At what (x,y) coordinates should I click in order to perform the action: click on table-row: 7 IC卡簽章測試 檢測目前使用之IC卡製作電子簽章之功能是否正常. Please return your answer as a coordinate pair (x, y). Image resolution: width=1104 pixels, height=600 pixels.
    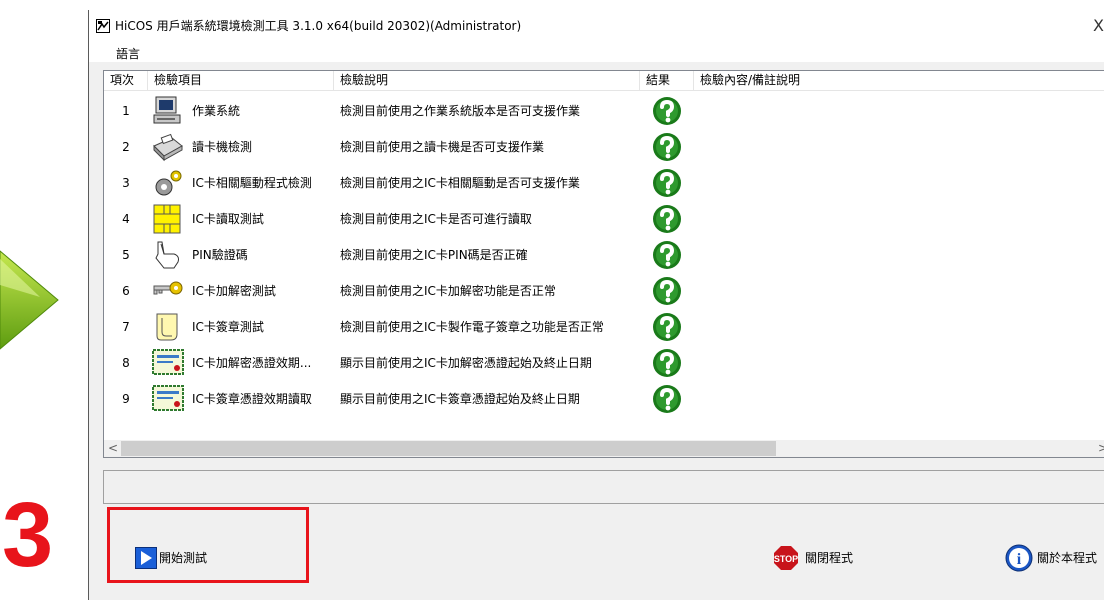
    Looking at the image, I should click on (604, 327).